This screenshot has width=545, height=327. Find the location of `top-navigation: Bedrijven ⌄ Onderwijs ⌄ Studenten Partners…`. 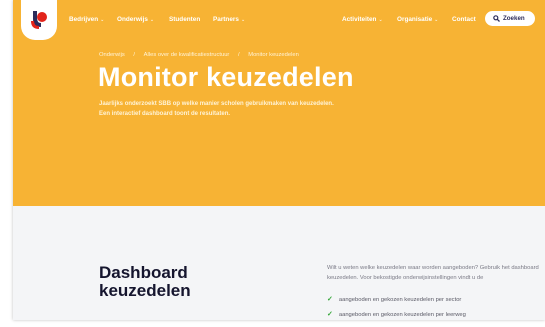

top-navigation: Bedrijven ⌄ Onderwijs ⌄ Studenten Partners… is located at coordinates (279, 20).